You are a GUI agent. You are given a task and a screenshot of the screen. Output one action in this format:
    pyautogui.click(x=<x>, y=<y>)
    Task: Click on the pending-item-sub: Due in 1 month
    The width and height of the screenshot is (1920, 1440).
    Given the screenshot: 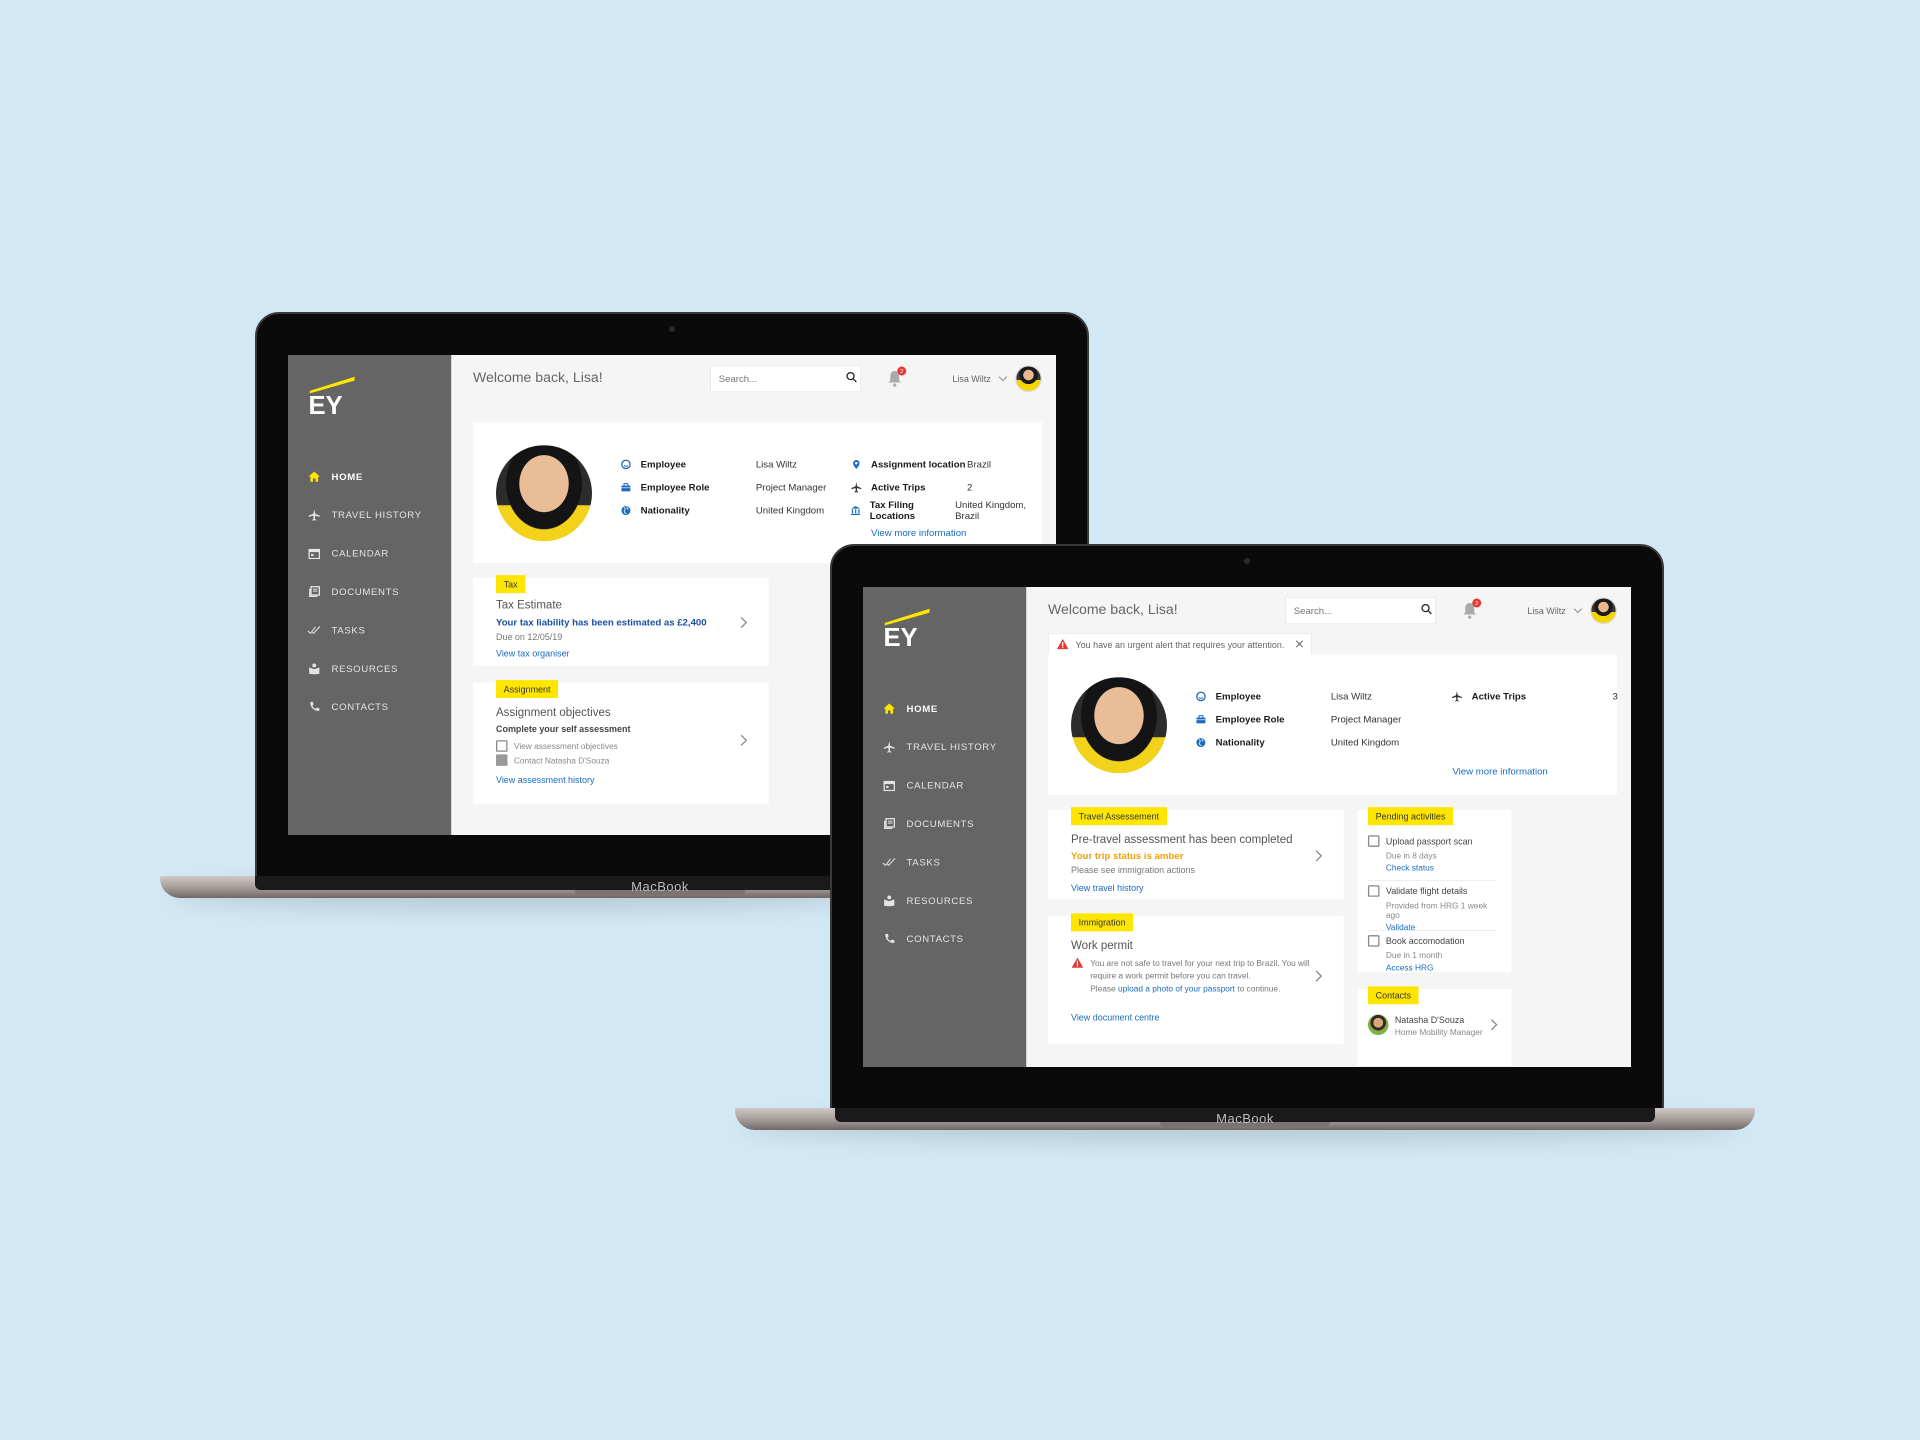 What is the action you would take?
    pyautogui.click(x=1414, y=955)
    